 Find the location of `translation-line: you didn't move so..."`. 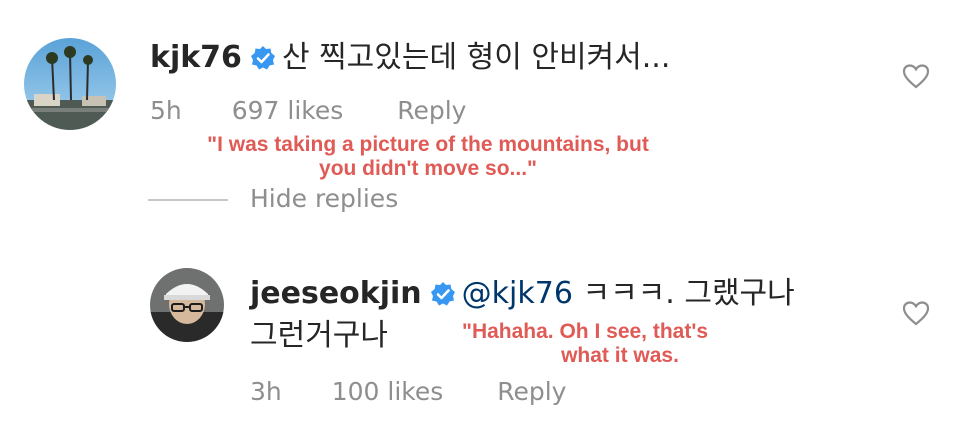

translation-line: you didn't move so..." is located at coordinates (428, 168).